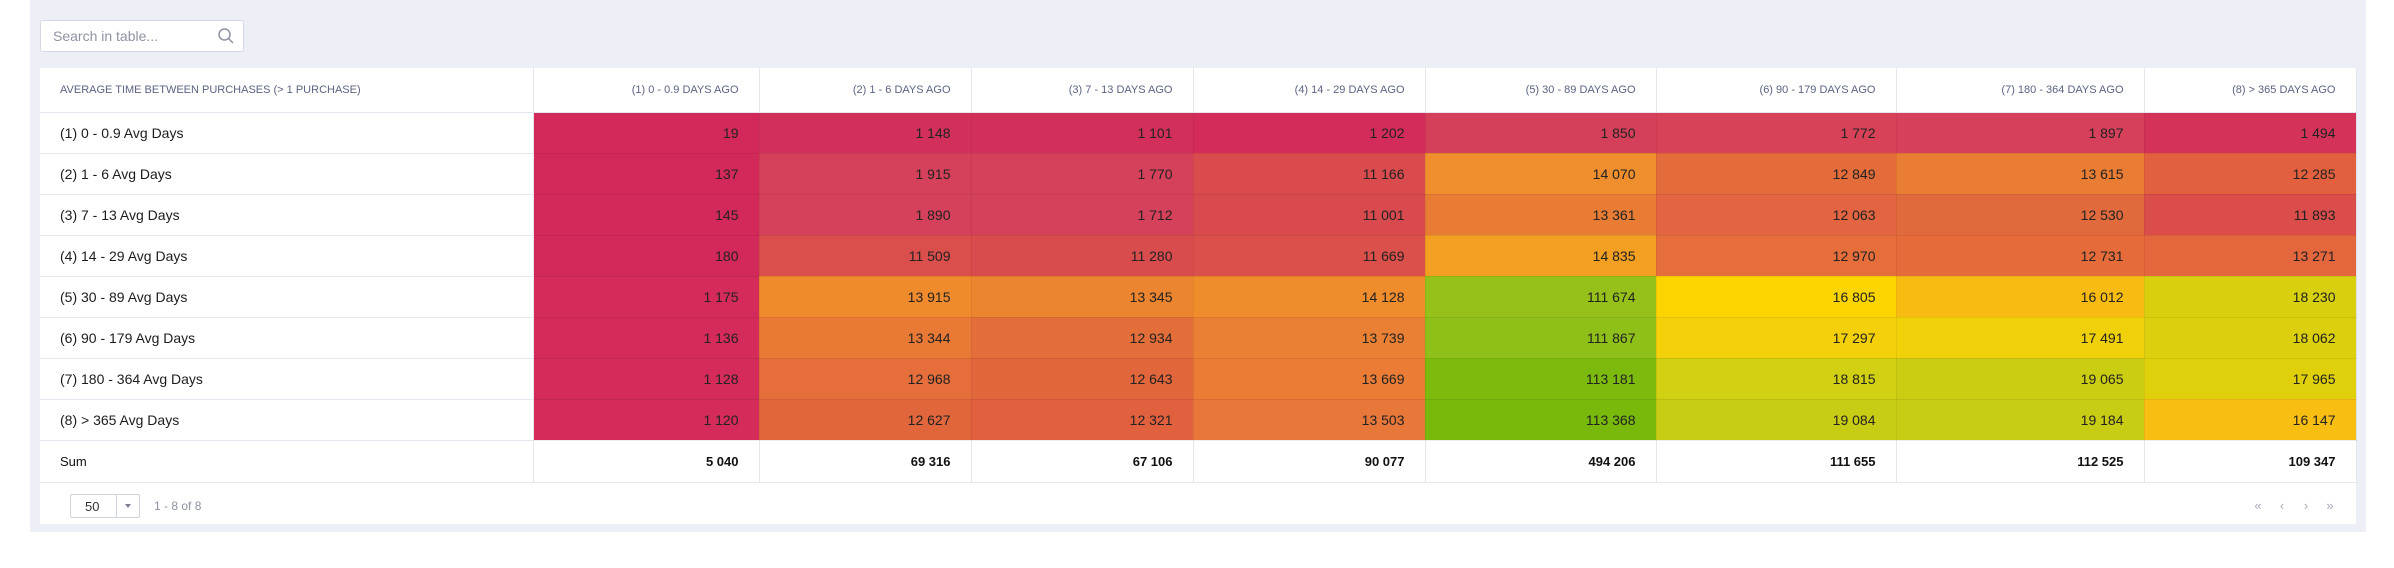  I want to click on column-header: (3) 7 - 13 days ago, so click(1082, 90).